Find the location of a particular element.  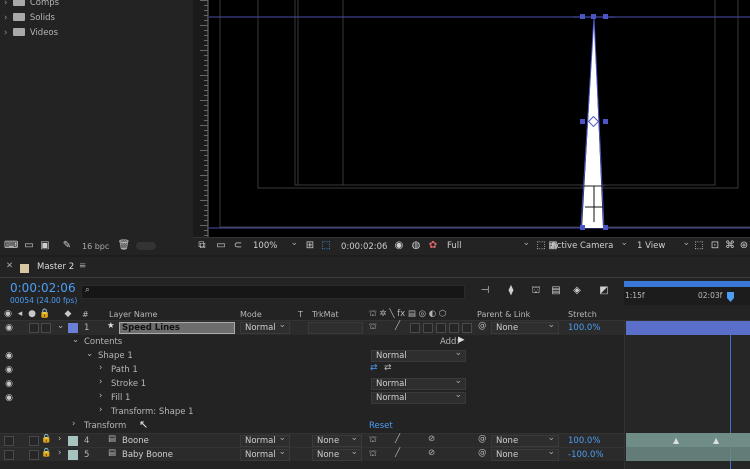

fit-icon: ⊞ is located at coordinates (310, 246).